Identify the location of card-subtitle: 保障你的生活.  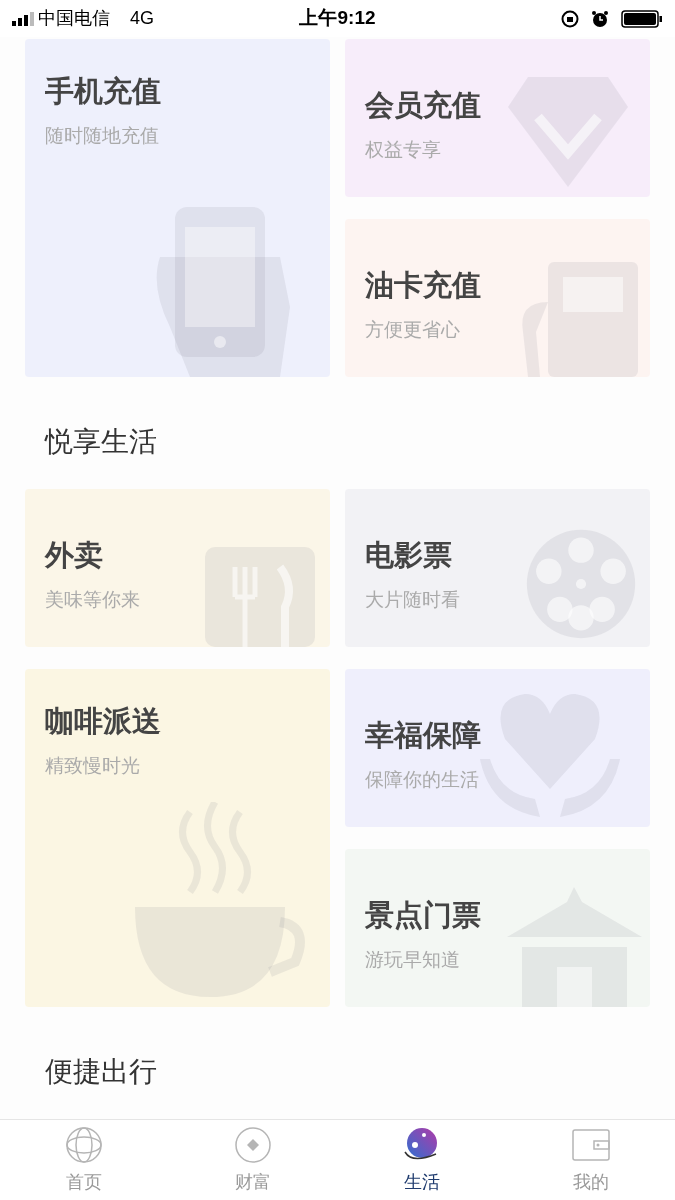
(422, 779).